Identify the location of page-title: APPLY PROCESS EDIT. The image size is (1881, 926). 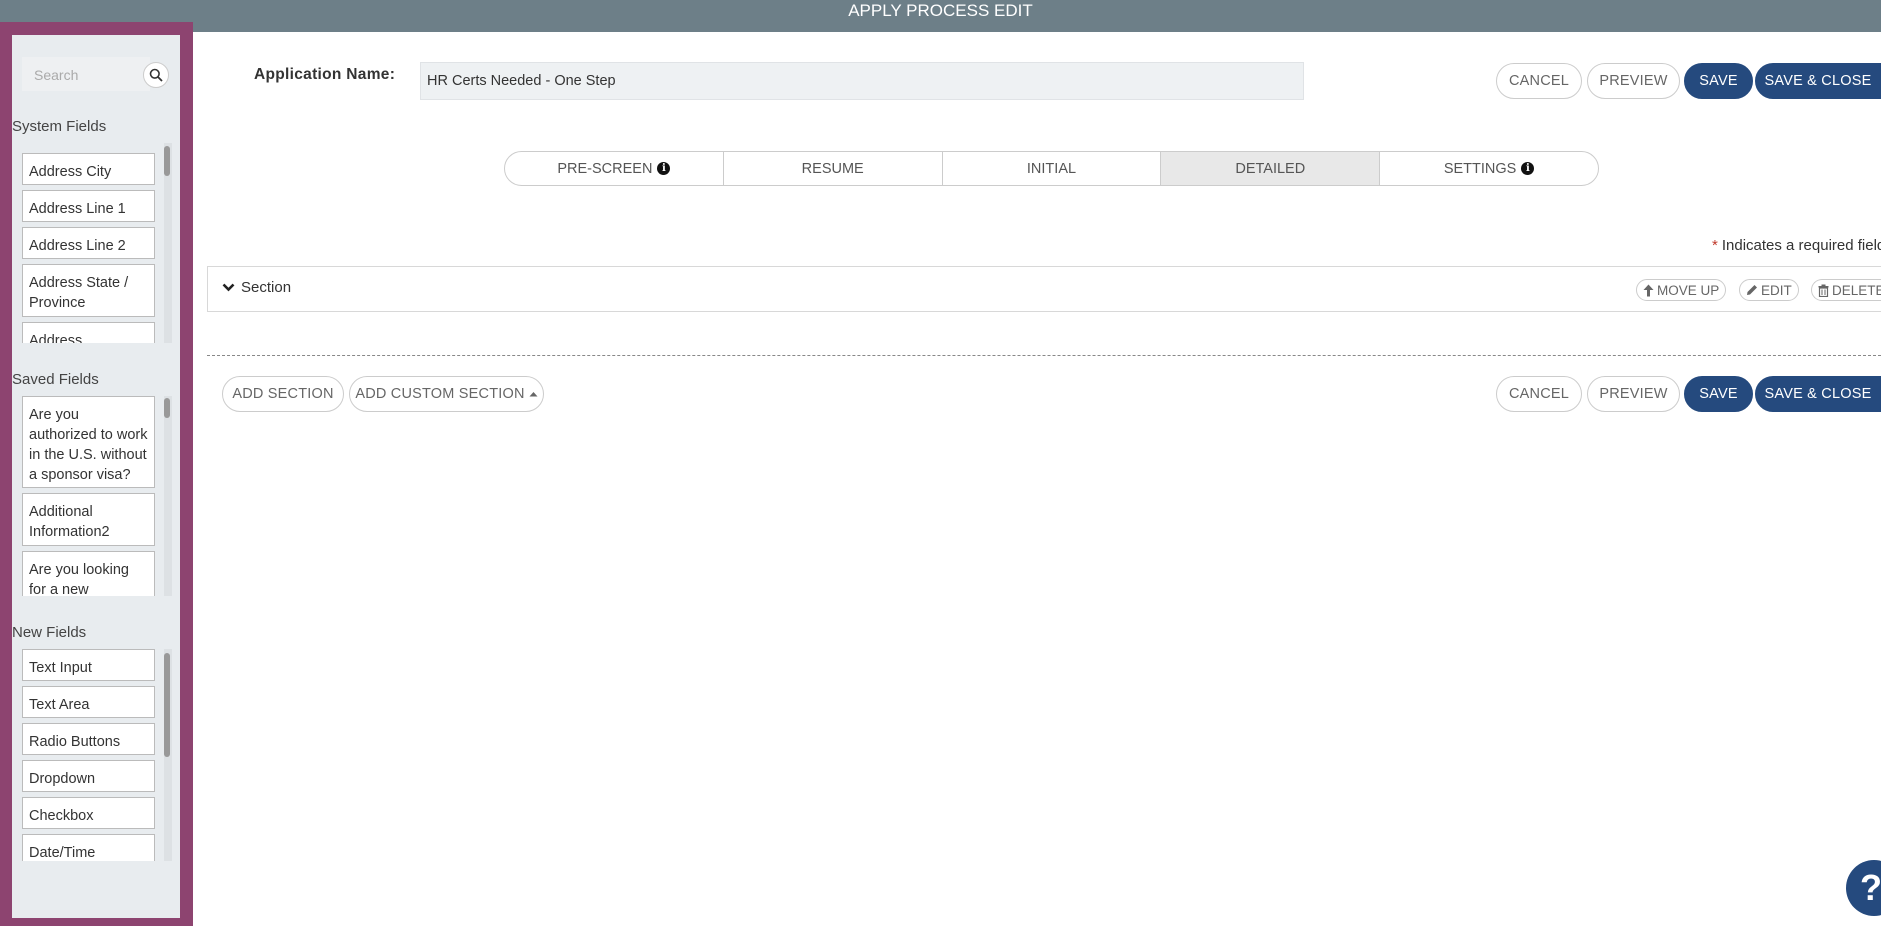
(940, 10).